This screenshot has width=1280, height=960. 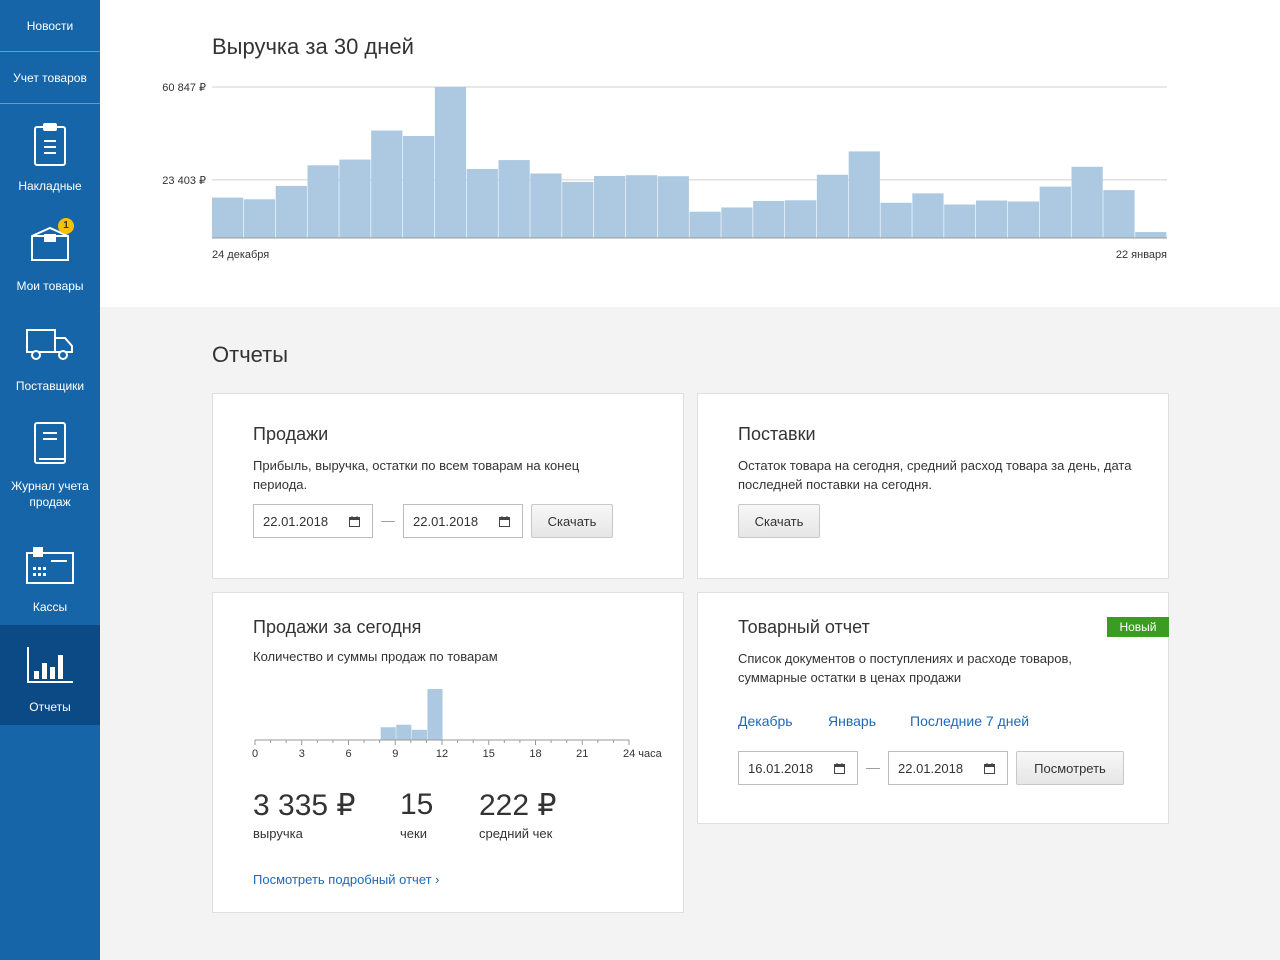 What do you see at coordinates (50, 675) in the screenshot?
I see `sidebar-item-reports: Отчеты` at bounding box center [50, 675].